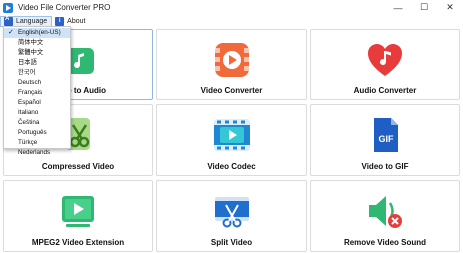 The width and height of the screenshot is (463, 253). What do you see at coordinates (385, 242) in the screenshot?
I see `tile-label: Remove Video Sound` at bounding box center [385, 242].